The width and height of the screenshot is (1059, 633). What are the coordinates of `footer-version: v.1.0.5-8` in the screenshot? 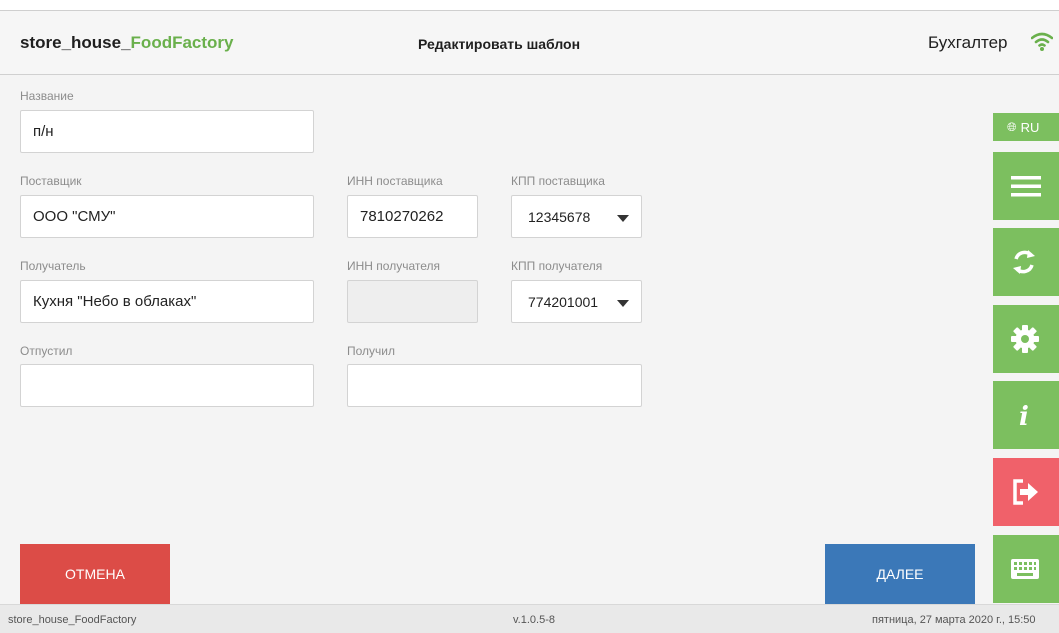 It's located at (534, 620).